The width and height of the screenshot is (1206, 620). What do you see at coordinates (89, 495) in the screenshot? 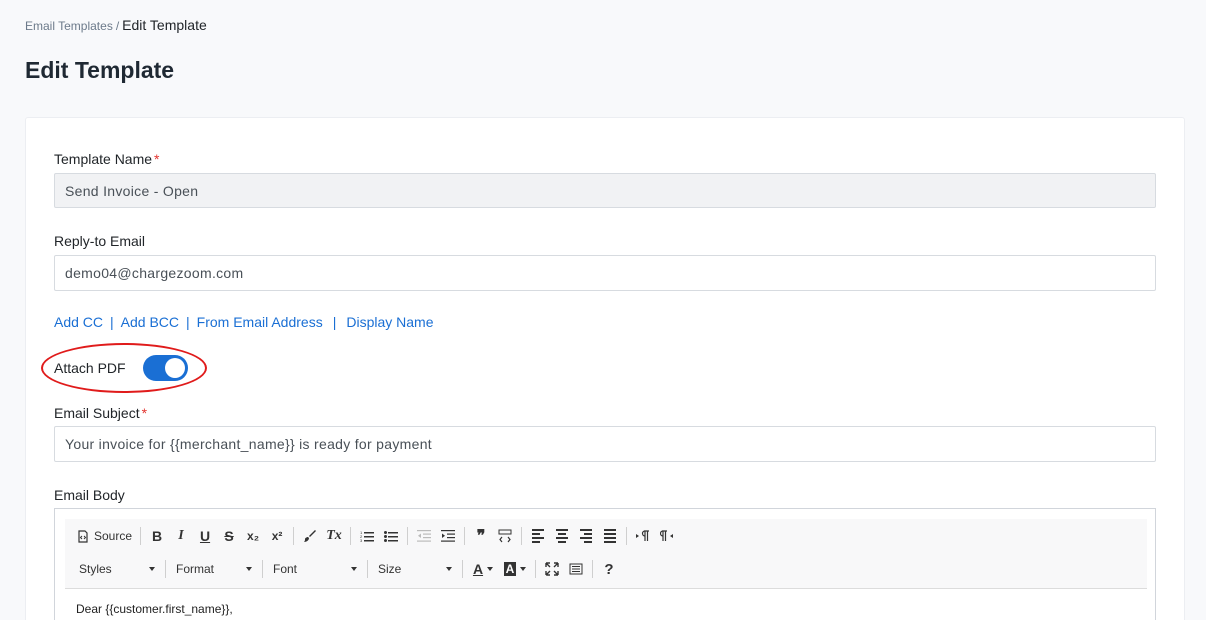
I see `email-body-label: Email Body` at bounding box center [89, 495].